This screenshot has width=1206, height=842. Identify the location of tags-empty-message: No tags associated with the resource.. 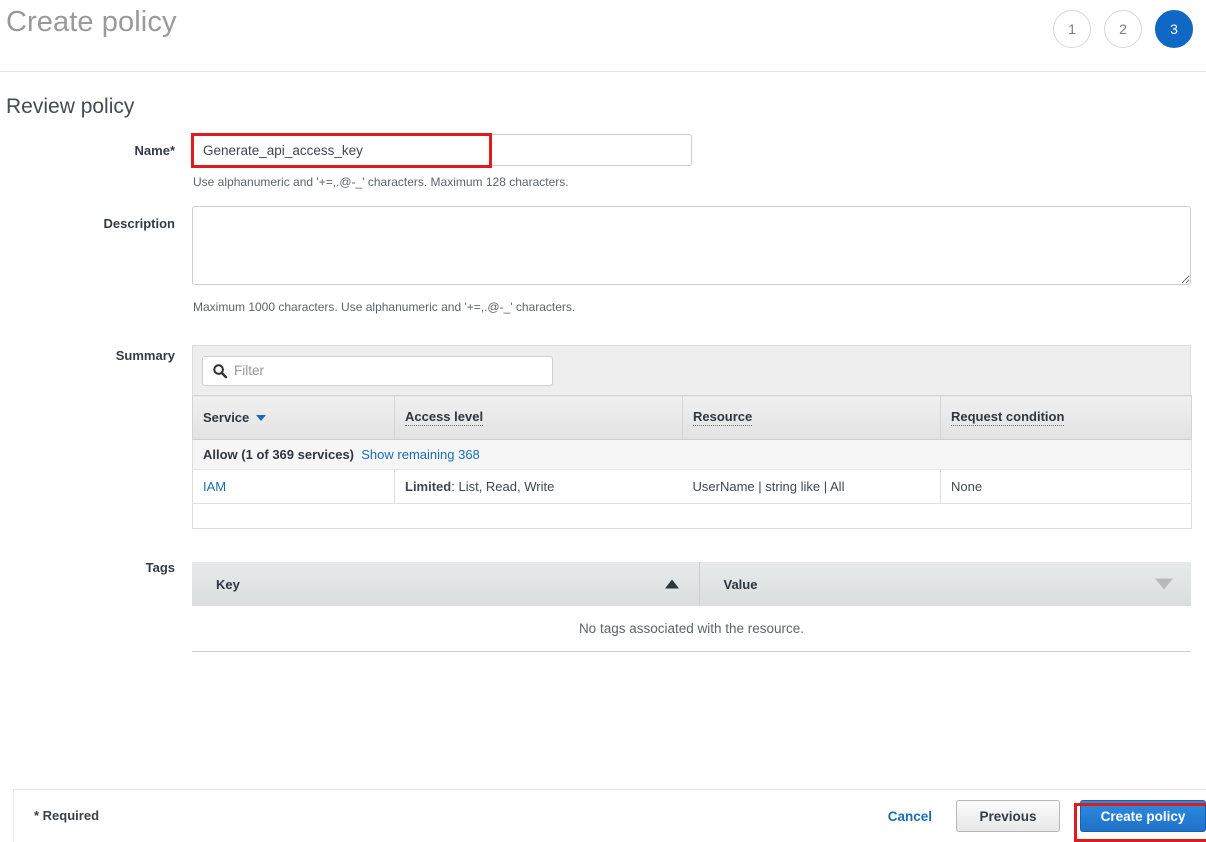
(691, 629).